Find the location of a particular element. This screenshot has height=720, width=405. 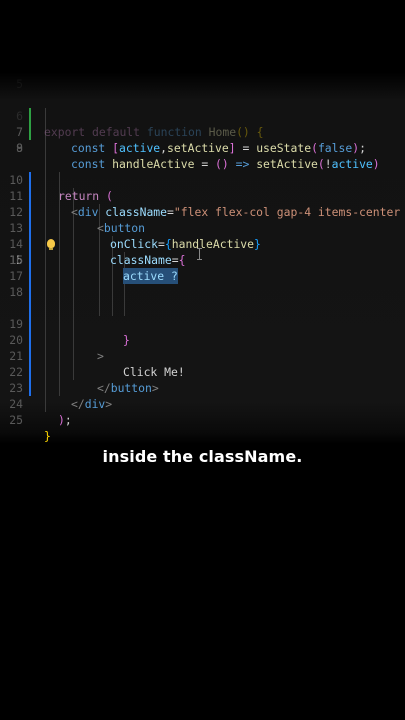

subtitle-caption: inside the className. is located at coordinates (202, 456).